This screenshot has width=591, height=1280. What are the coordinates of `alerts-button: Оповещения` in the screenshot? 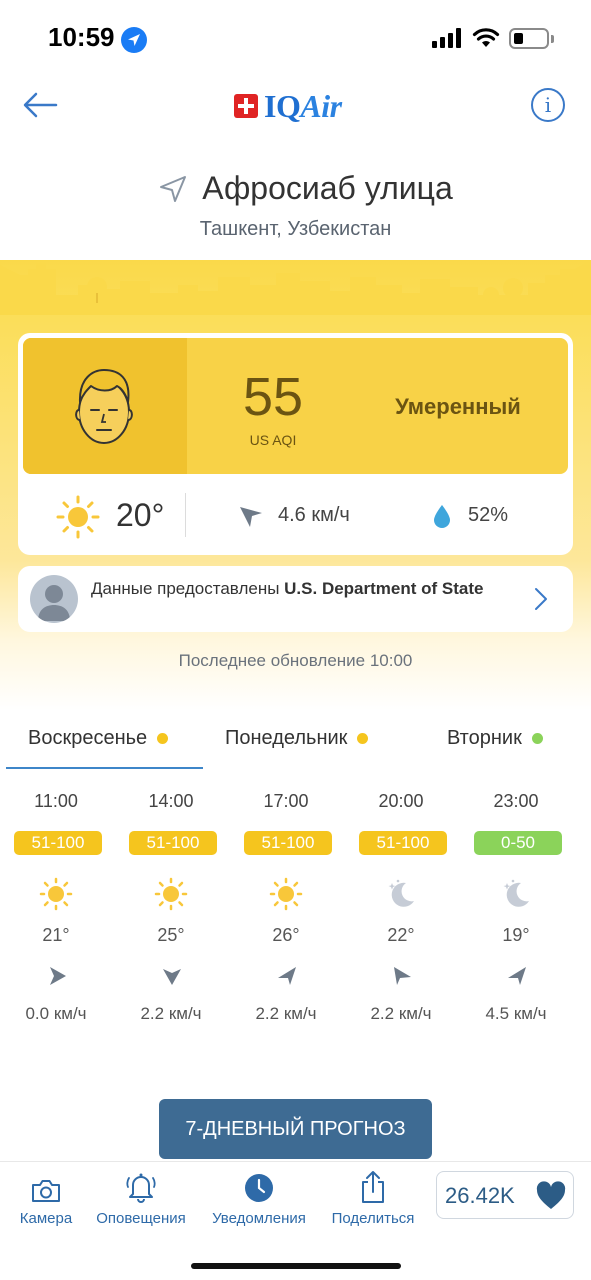 It's located at (141, 1198).